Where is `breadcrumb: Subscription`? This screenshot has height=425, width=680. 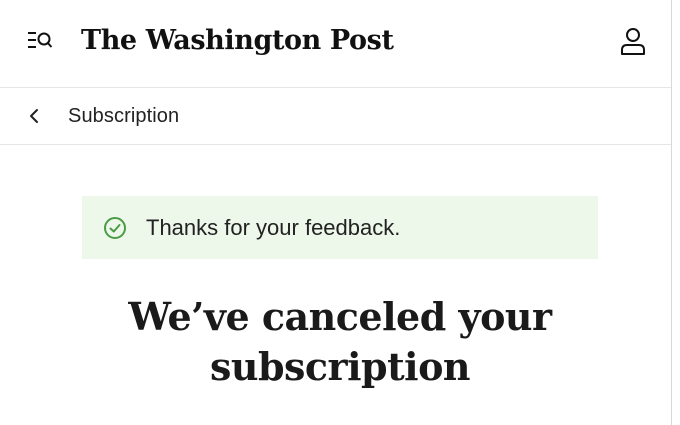
breadcrumb: Subscription is located at coordinates (335, 116).